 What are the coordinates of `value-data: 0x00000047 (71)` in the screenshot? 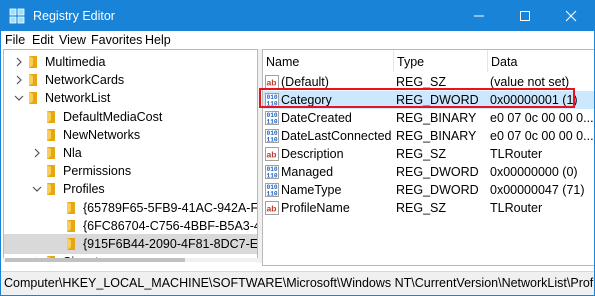 It's located at (537, 190).